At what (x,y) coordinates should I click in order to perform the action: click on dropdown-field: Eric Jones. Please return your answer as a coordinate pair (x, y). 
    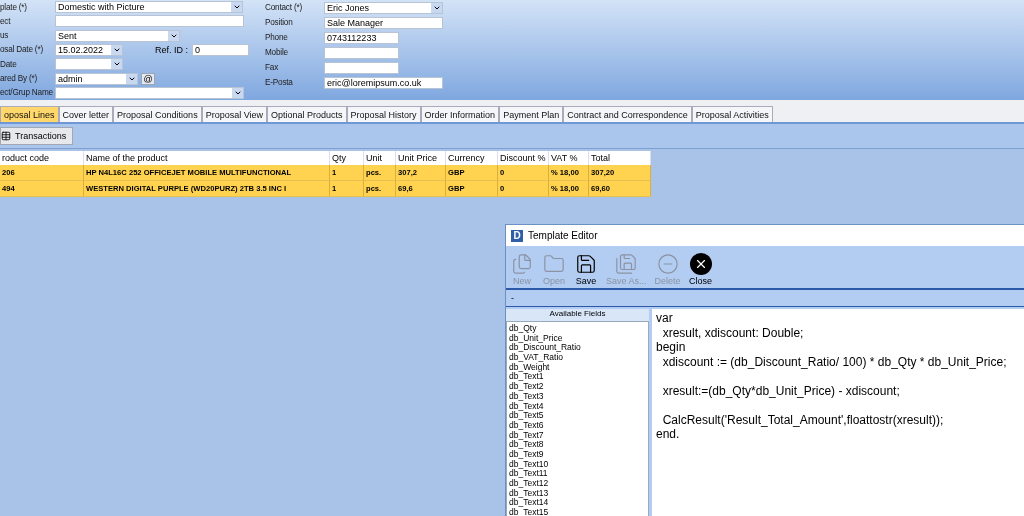
    Looking at the image, I should click on (383, 7).